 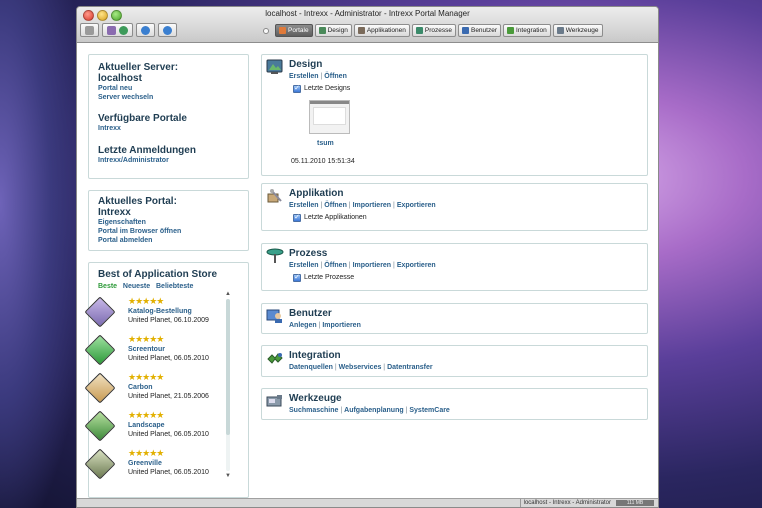 I want to click on task-scheduling-link: Aufgabenplanung, so click(x=374, y=410).